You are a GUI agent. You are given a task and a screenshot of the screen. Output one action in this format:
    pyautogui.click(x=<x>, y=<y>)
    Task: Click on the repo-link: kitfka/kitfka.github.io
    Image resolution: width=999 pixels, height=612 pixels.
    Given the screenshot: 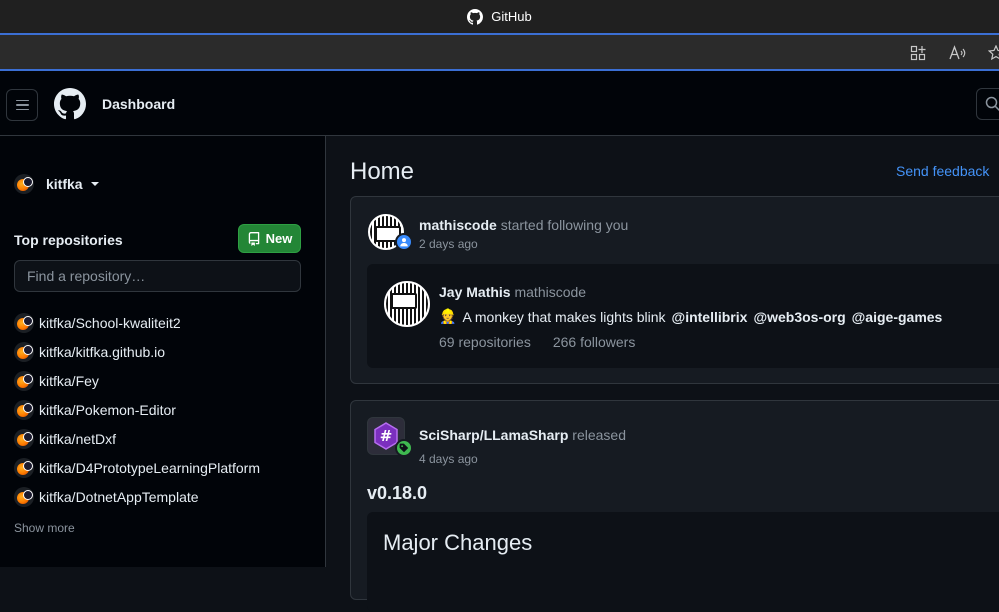 What is the action you would take?
    pyautogui.click(x=102, y=352)
    